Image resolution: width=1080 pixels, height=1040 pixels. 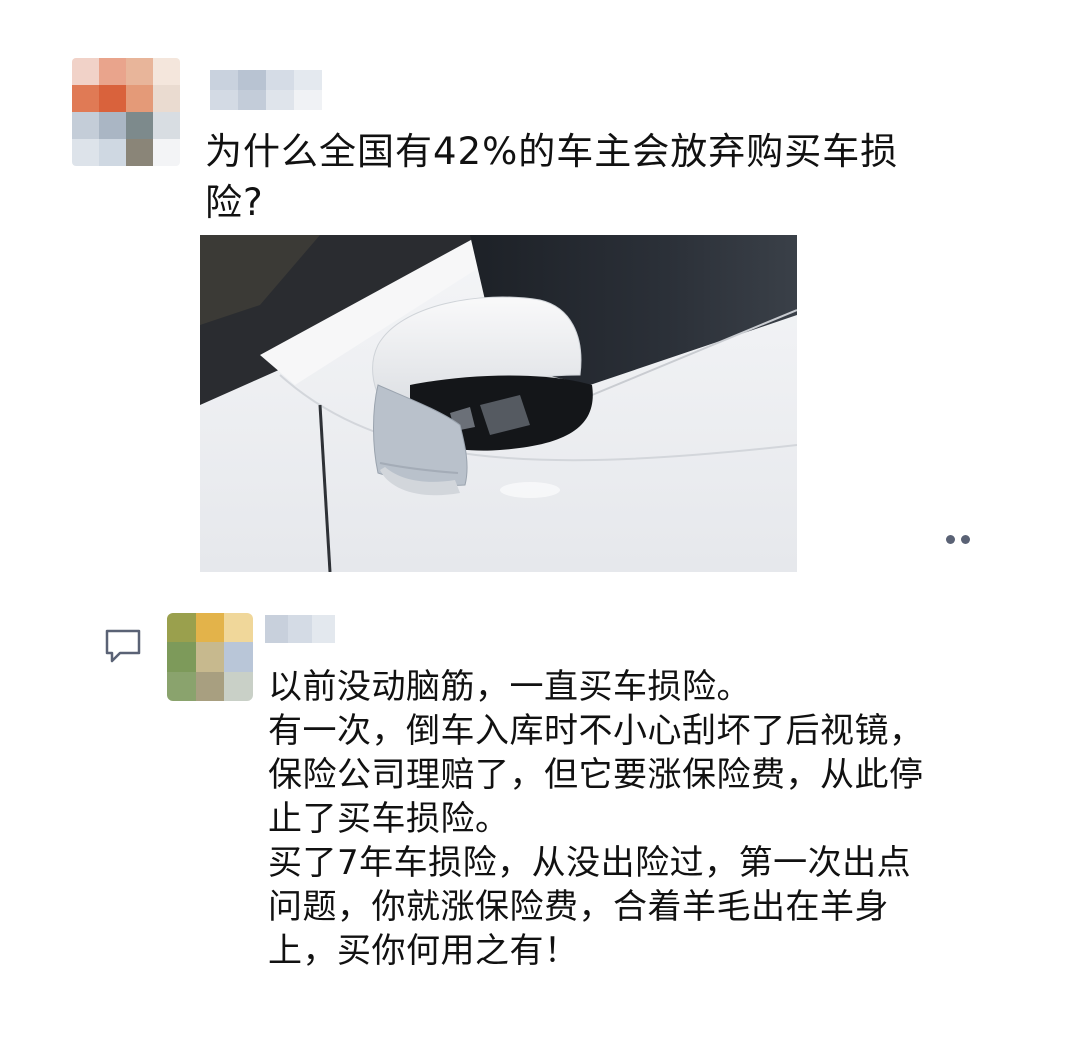 I want to click on reply-text-line: 保险公司理赔了，但它要涨保险费，从此停, so click(x=596, y=775).